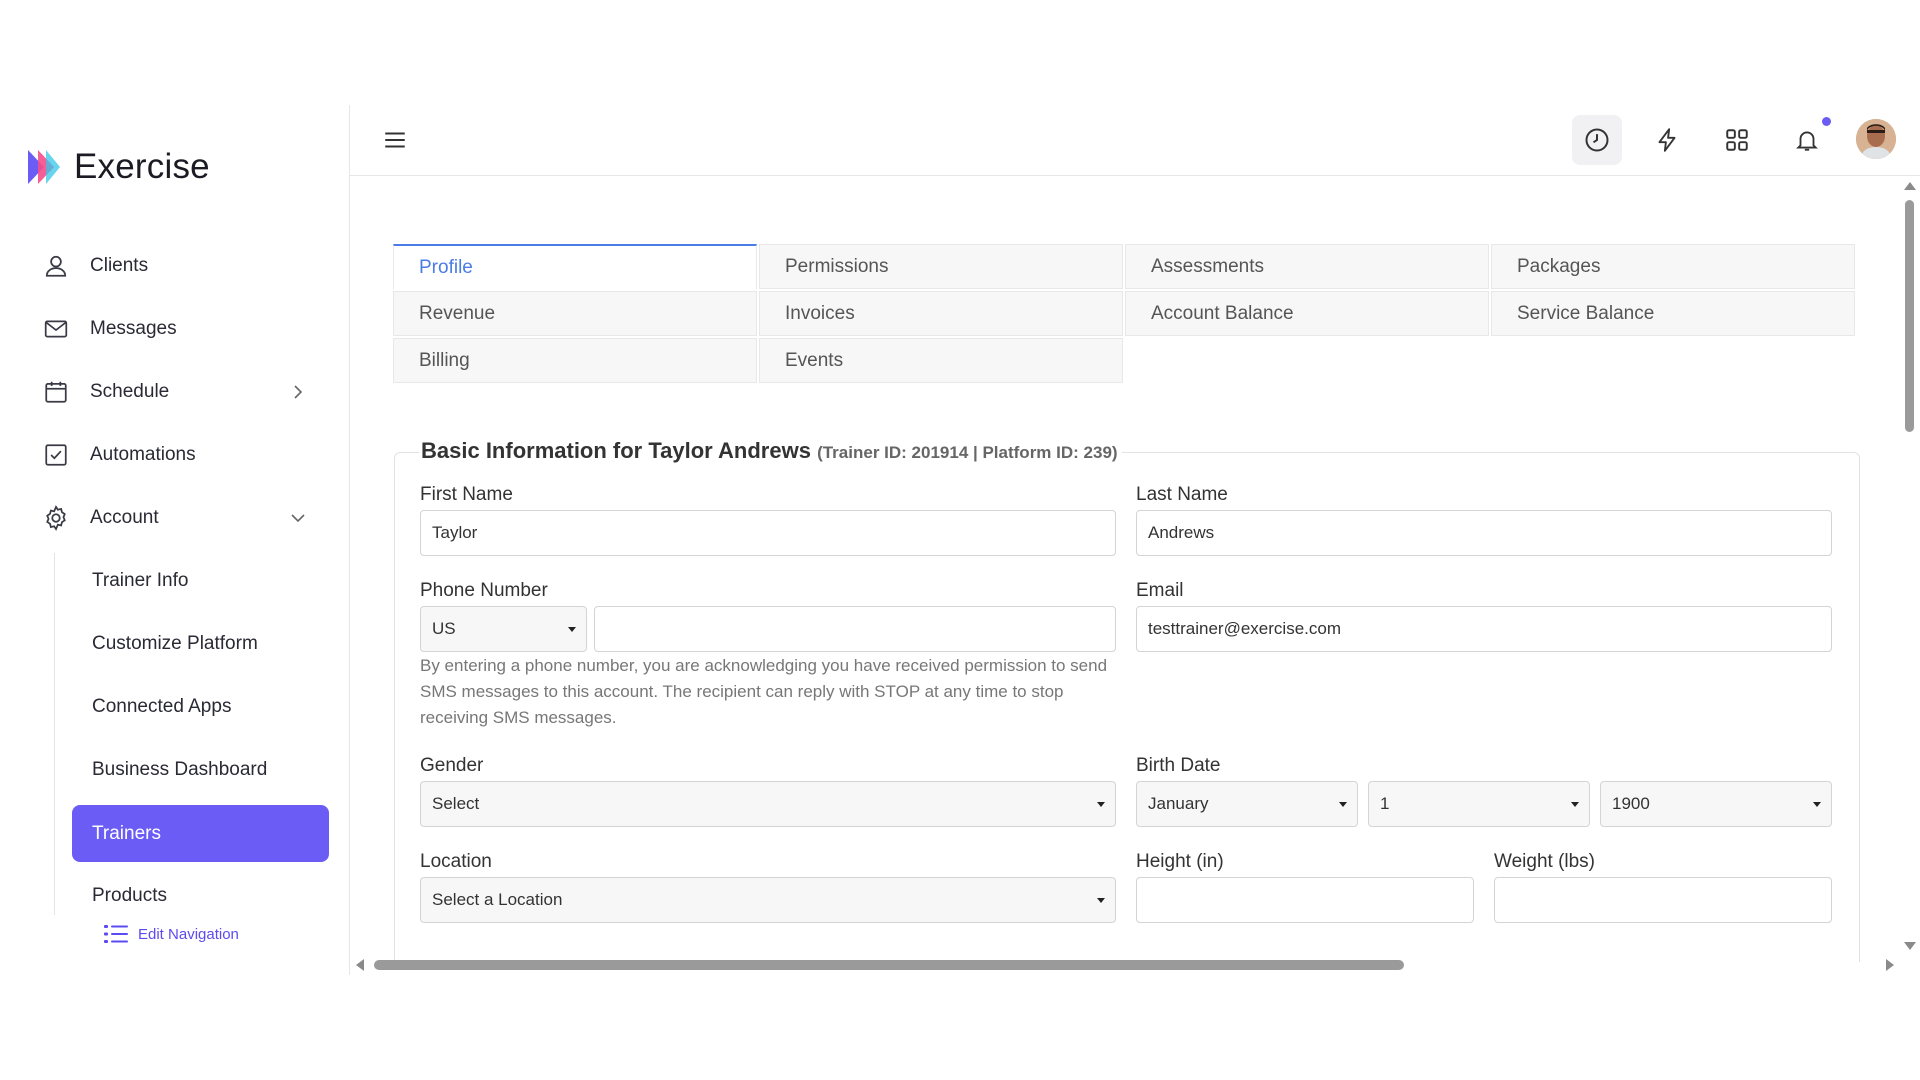 The image size is (1920, 1080). Describe the element at coordinates (768, 900) in the screenshot. I see `location-select: Select a Location` at that location.